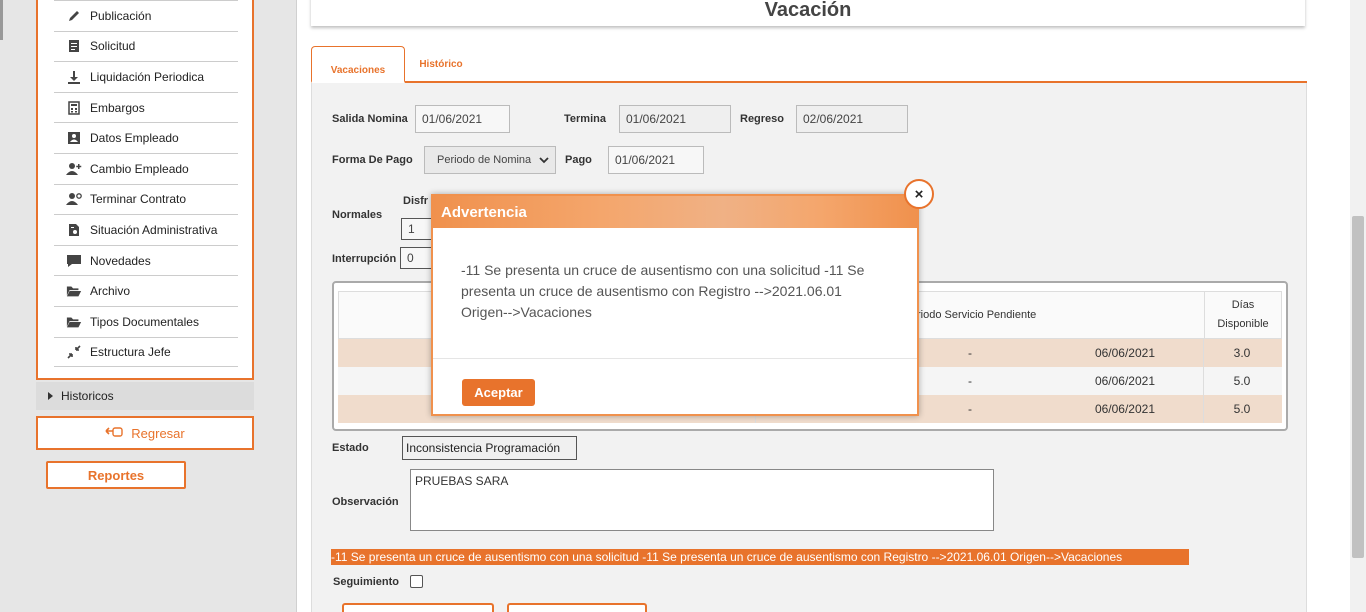 The image size is (1366, 612). I want to click on regreso-field: 02/06/2021, so click(852, 119).